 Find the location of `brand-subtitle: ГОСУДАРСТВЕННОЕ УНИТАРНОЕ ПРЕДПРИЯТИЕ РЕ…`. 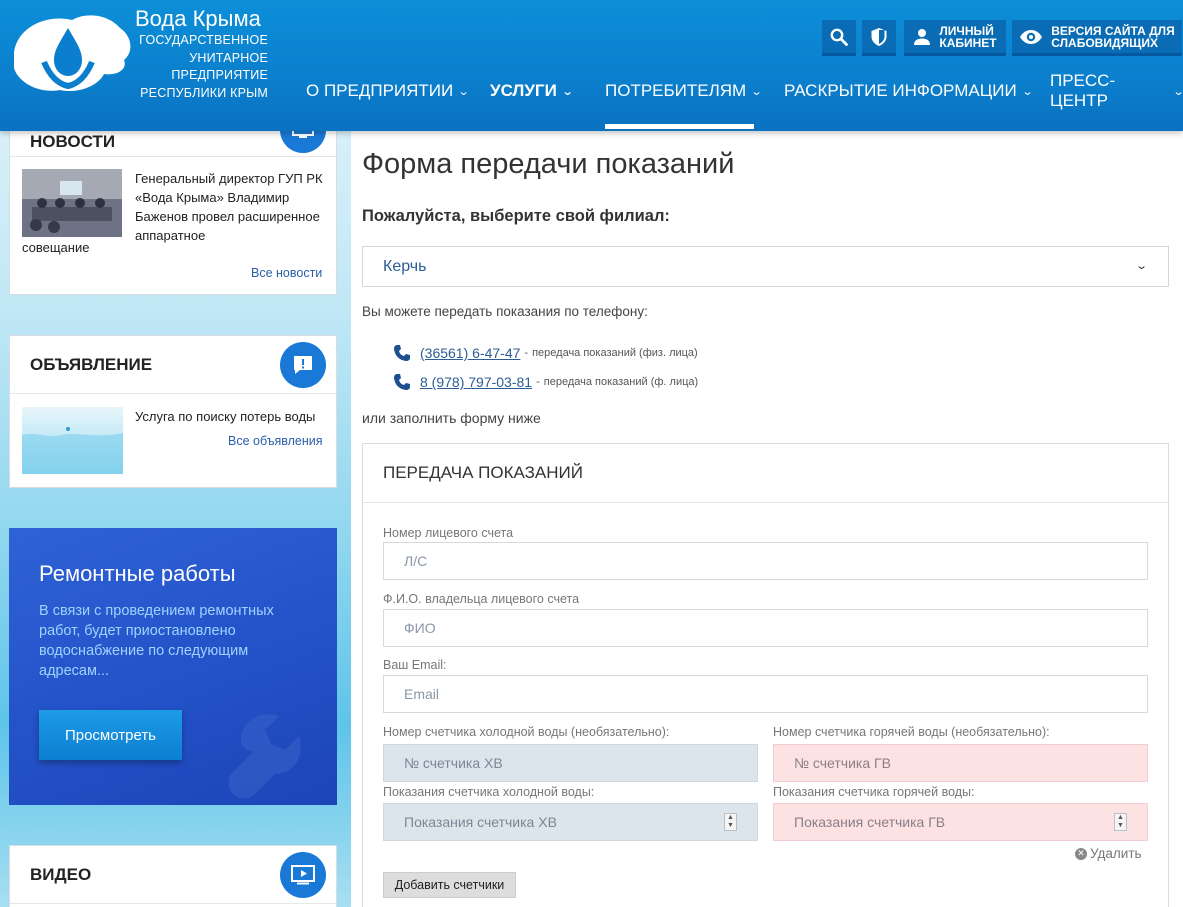

brand-subtitle: ГОСУДАРСТВЕННОЕ УНИТАРНОЕ ПРЕДПРИЯТИЕ РЕ… is located at coordinates (203, 66).